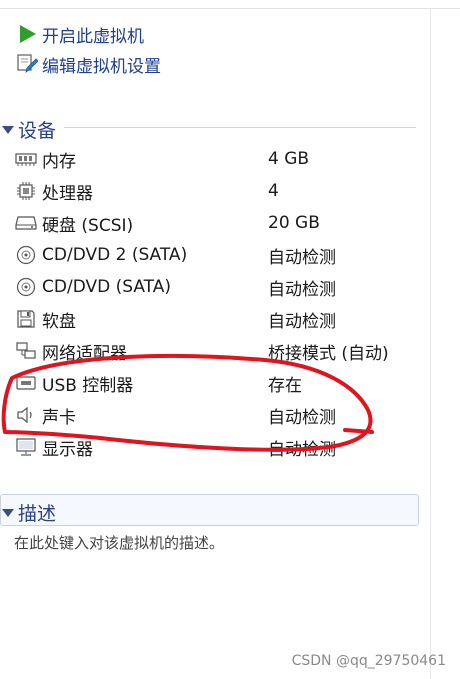 The width and height of the screenshot is (460, 679). I want to click on top-divider, so click(230, 8).